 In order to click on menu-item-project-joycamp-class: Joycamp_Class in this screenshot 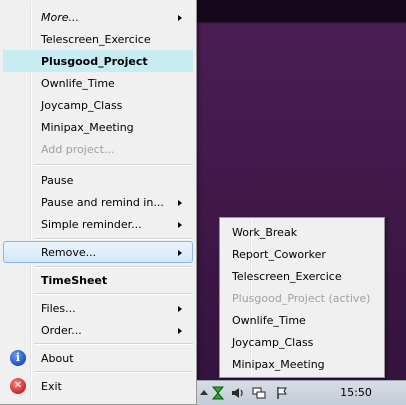, I will do `click(98, 105)`.